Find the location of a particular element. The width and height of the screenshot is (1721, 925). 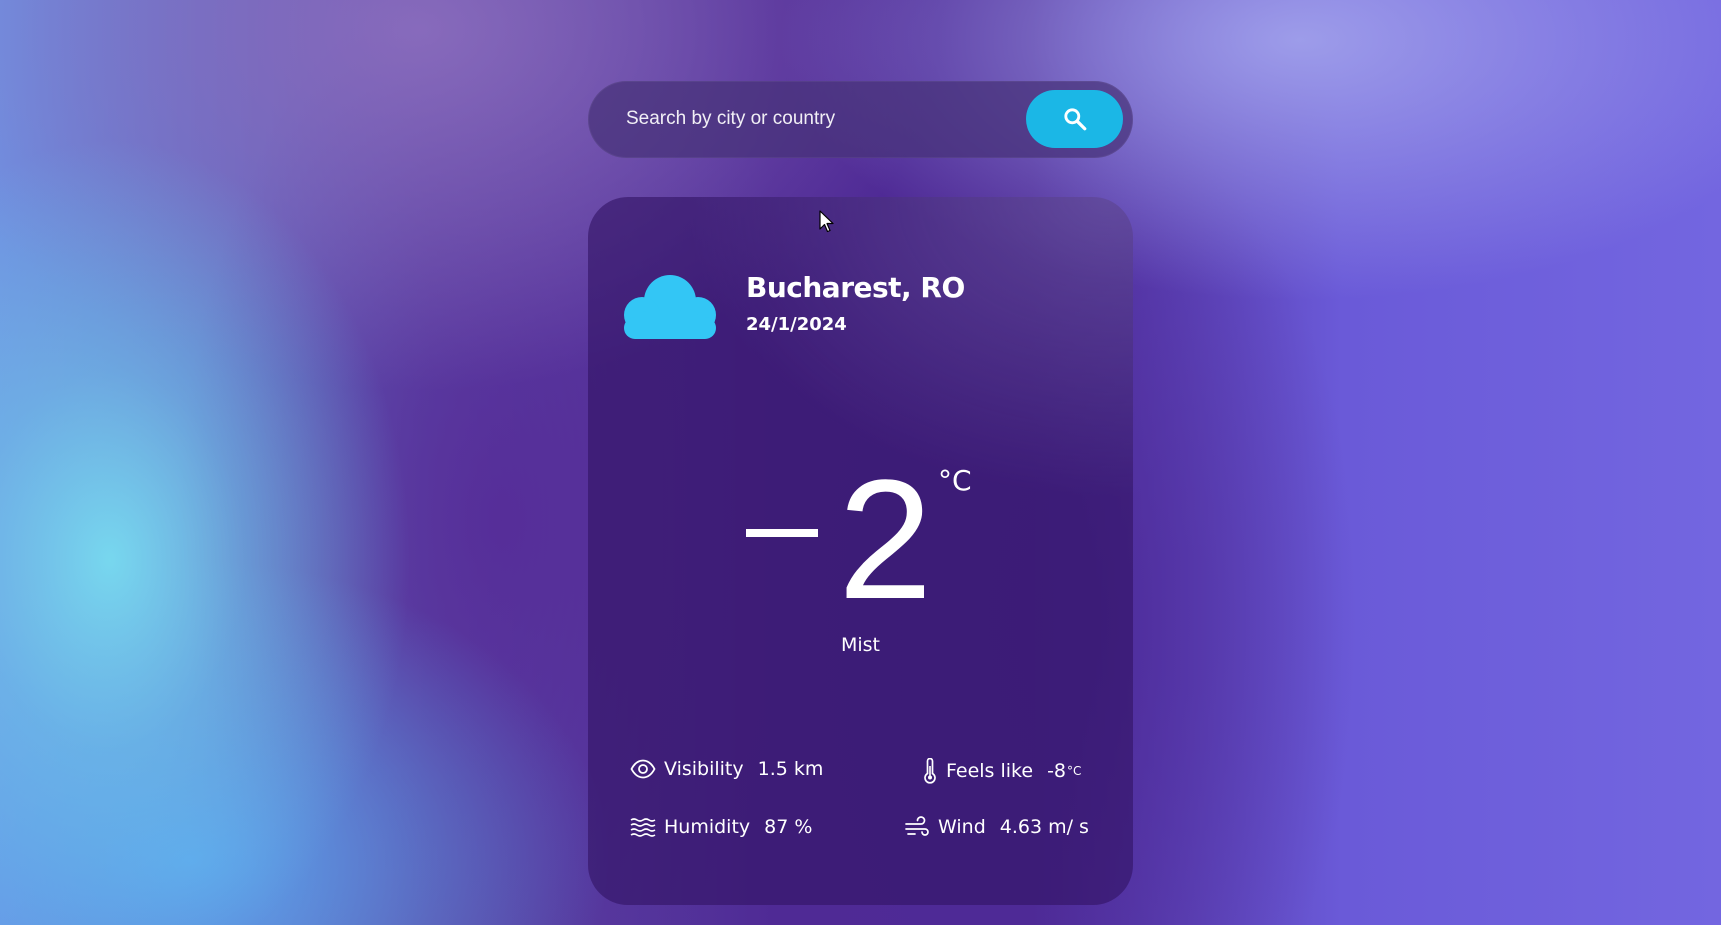

date-text: 24/1/2024 is located at coordinates (796, 324).